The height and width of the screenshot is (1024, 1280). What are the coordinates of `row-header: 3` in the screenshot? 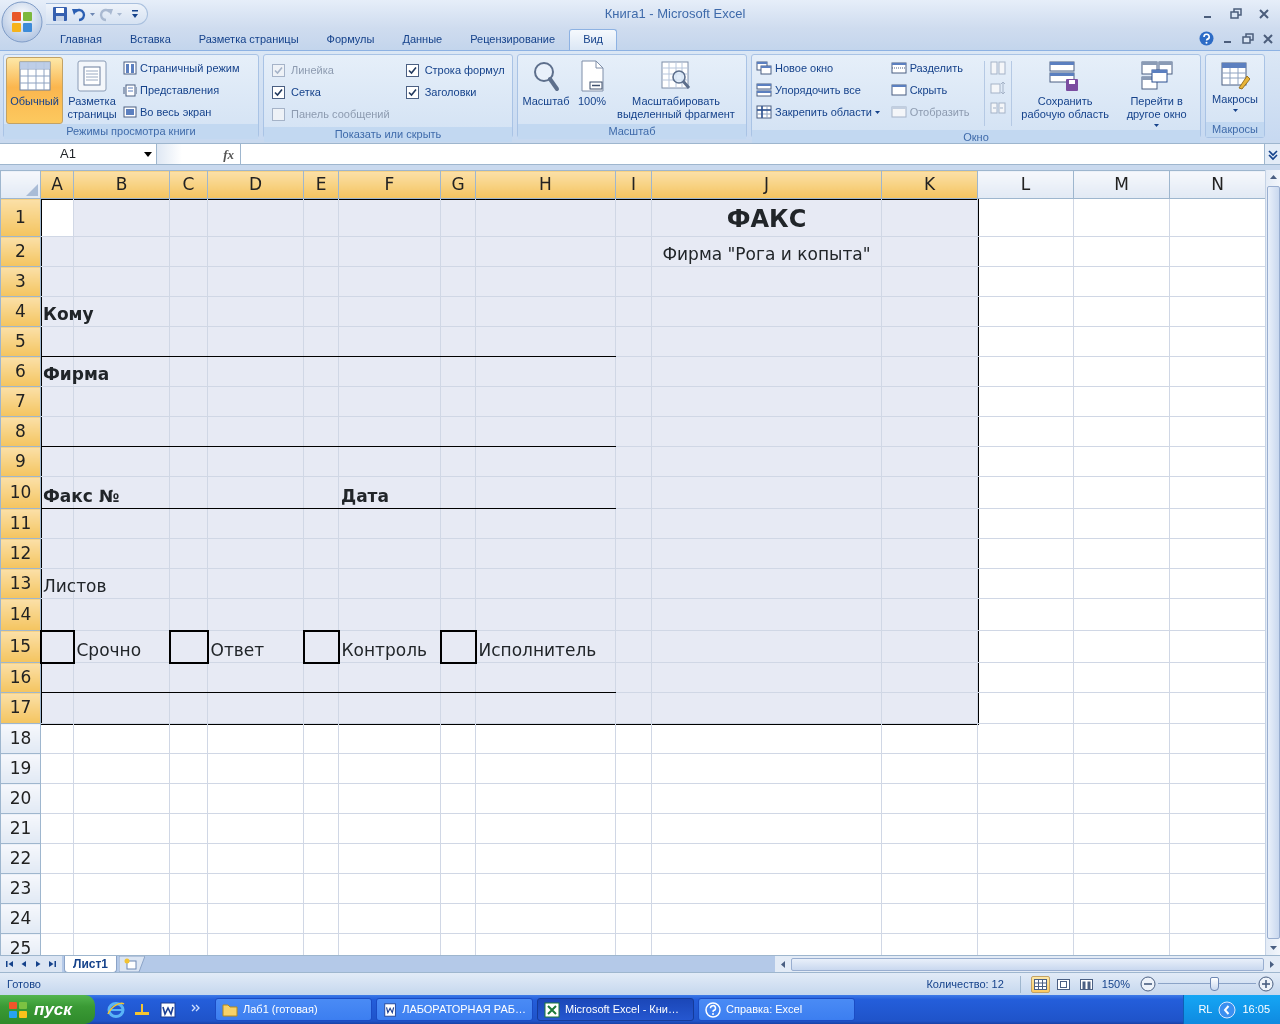 It's located at (20, 281).